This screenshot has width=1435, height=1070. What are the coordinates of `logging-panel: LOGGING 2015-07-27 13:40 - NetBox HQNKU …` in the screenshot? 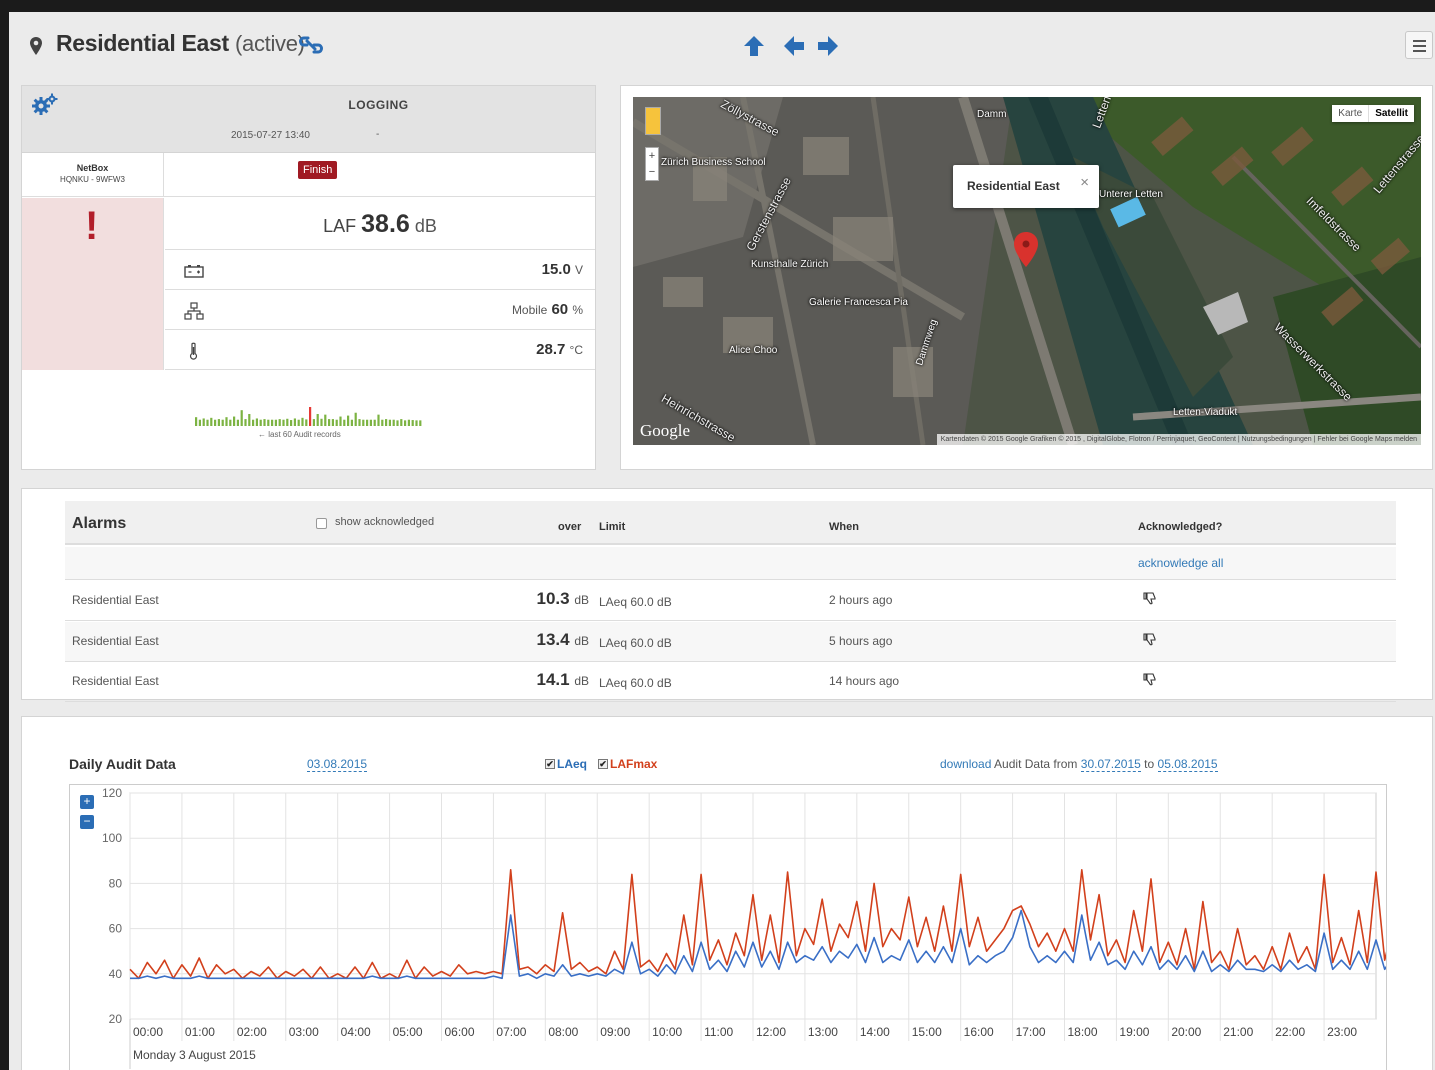 It's located at (308, 277).